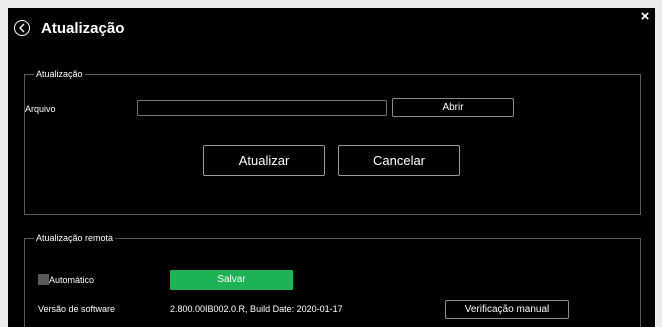 The image size is (662, 327). Describe the element at coordinates (43, 279) in the screenshot. I see `auto-update-checkbox` at that location.